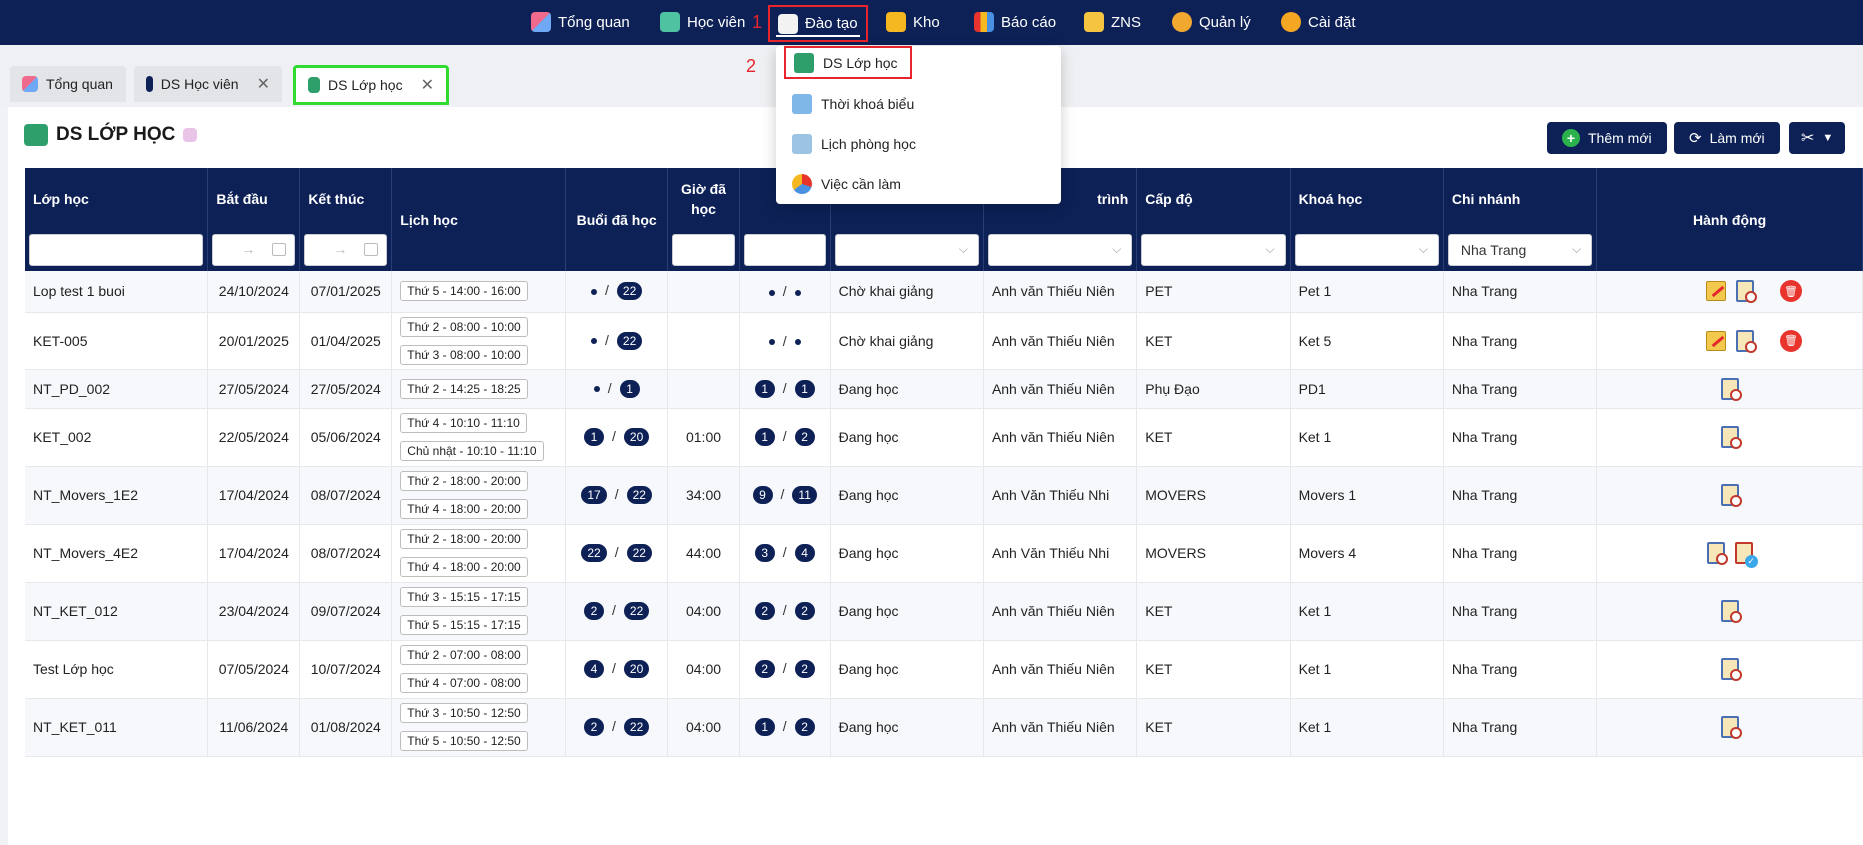  Describe the element at coordinates (346, 250) in the screenshot. I see `end-date-filter: →` at that location.